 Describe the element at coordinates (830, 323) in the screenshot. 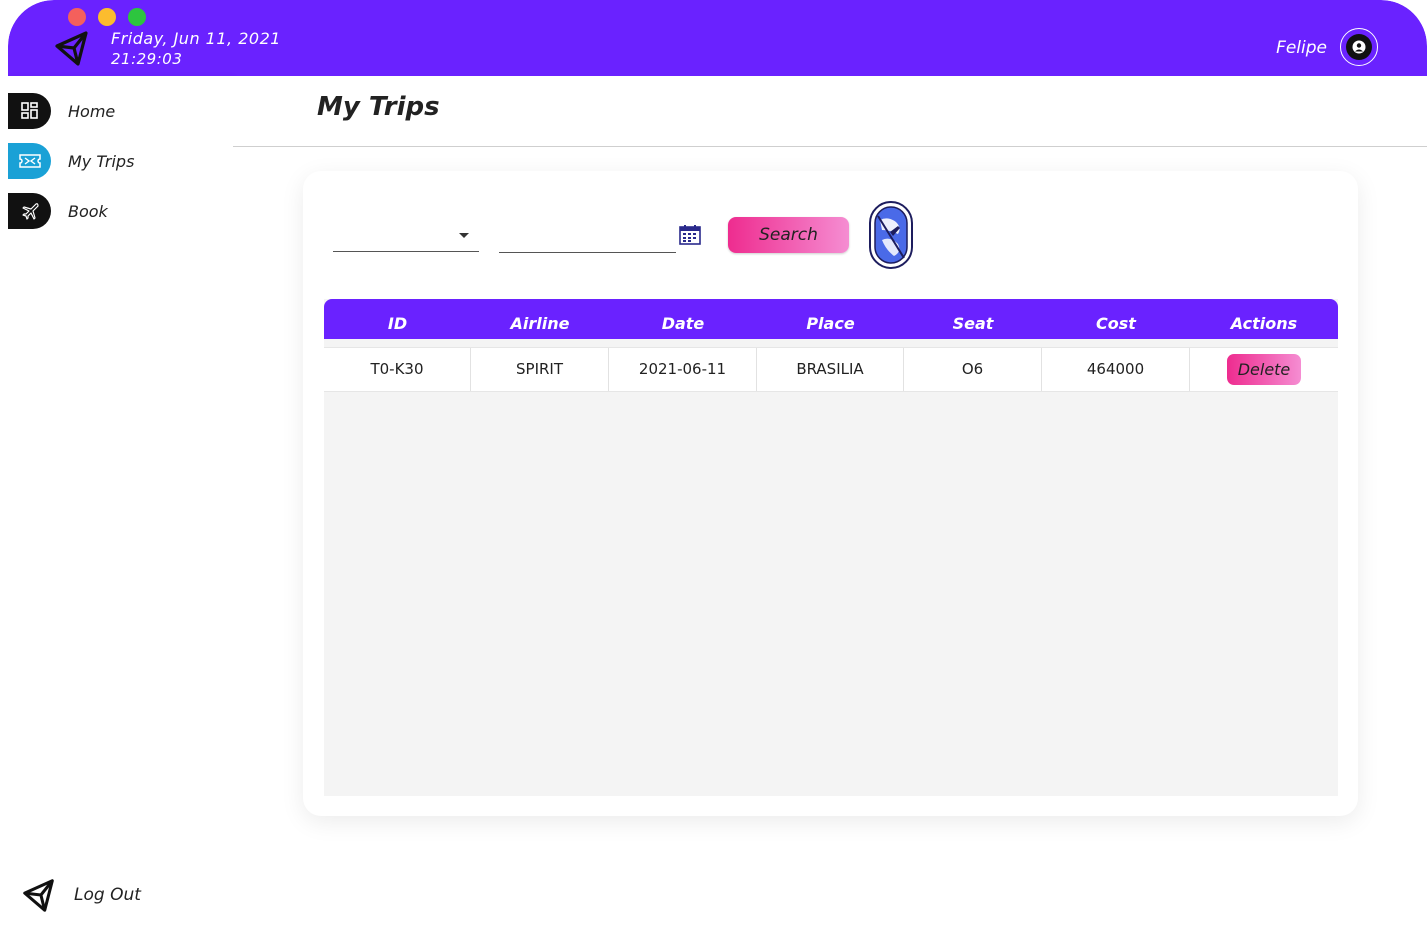

I see `column-header-place: Place` at that location.